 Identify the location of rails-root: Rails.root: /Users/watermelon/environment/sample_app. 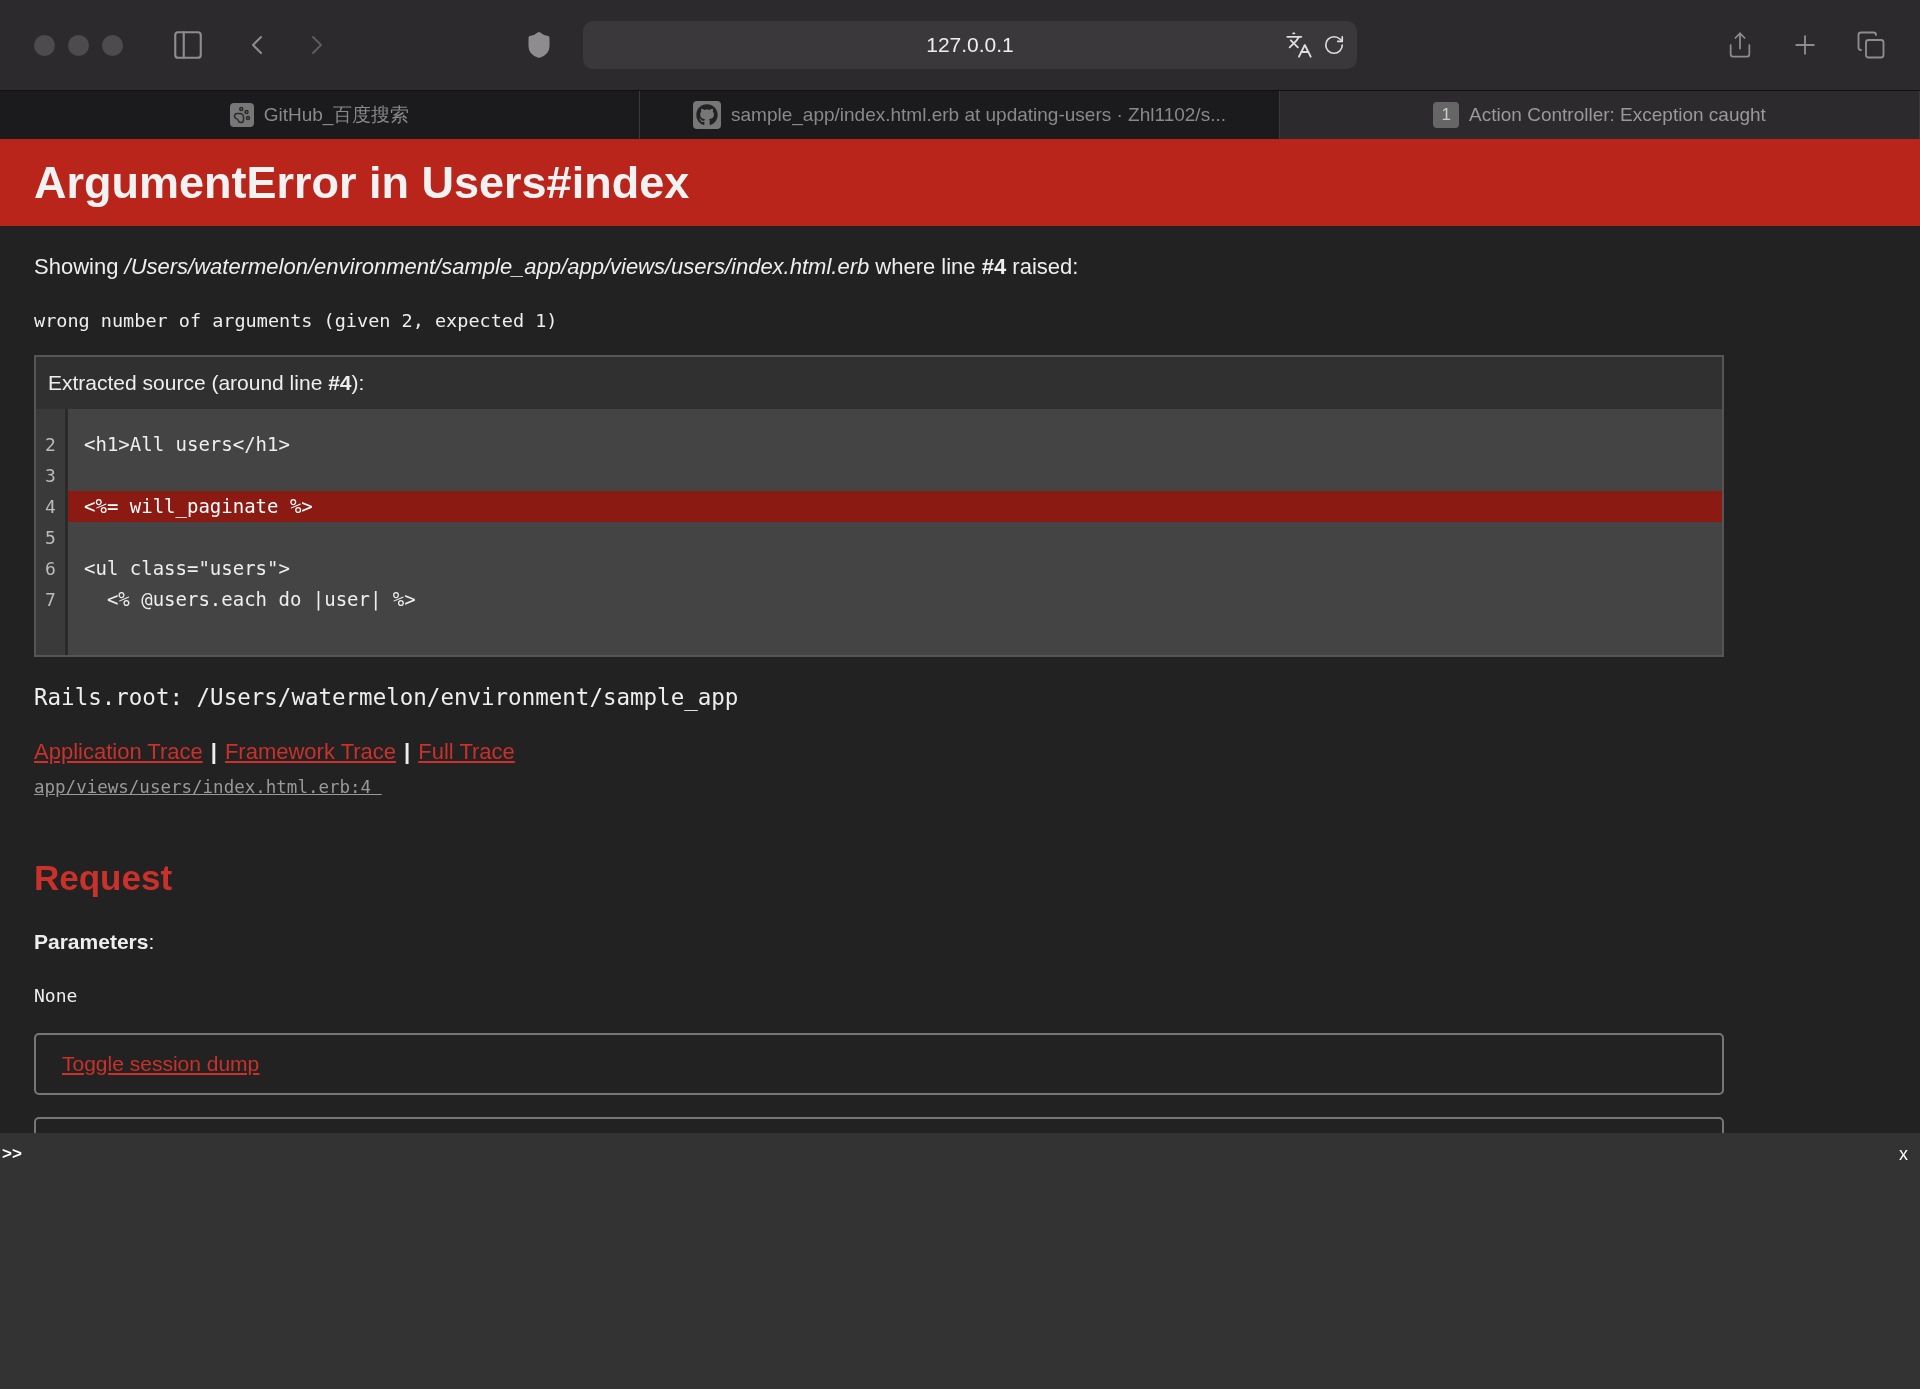
(387, 697).